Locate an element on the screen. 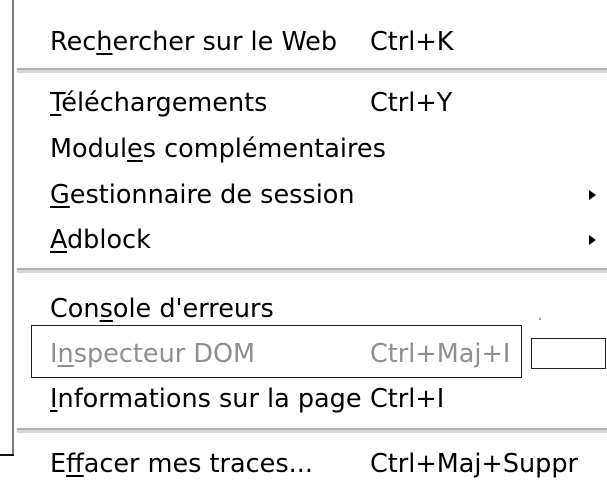 This screenshot has height=486, width=607. menu-item-effacer-mes-traces: Effacer mes traces... Ctrl+Maj+Suppr is located at coordinates (310, 464).